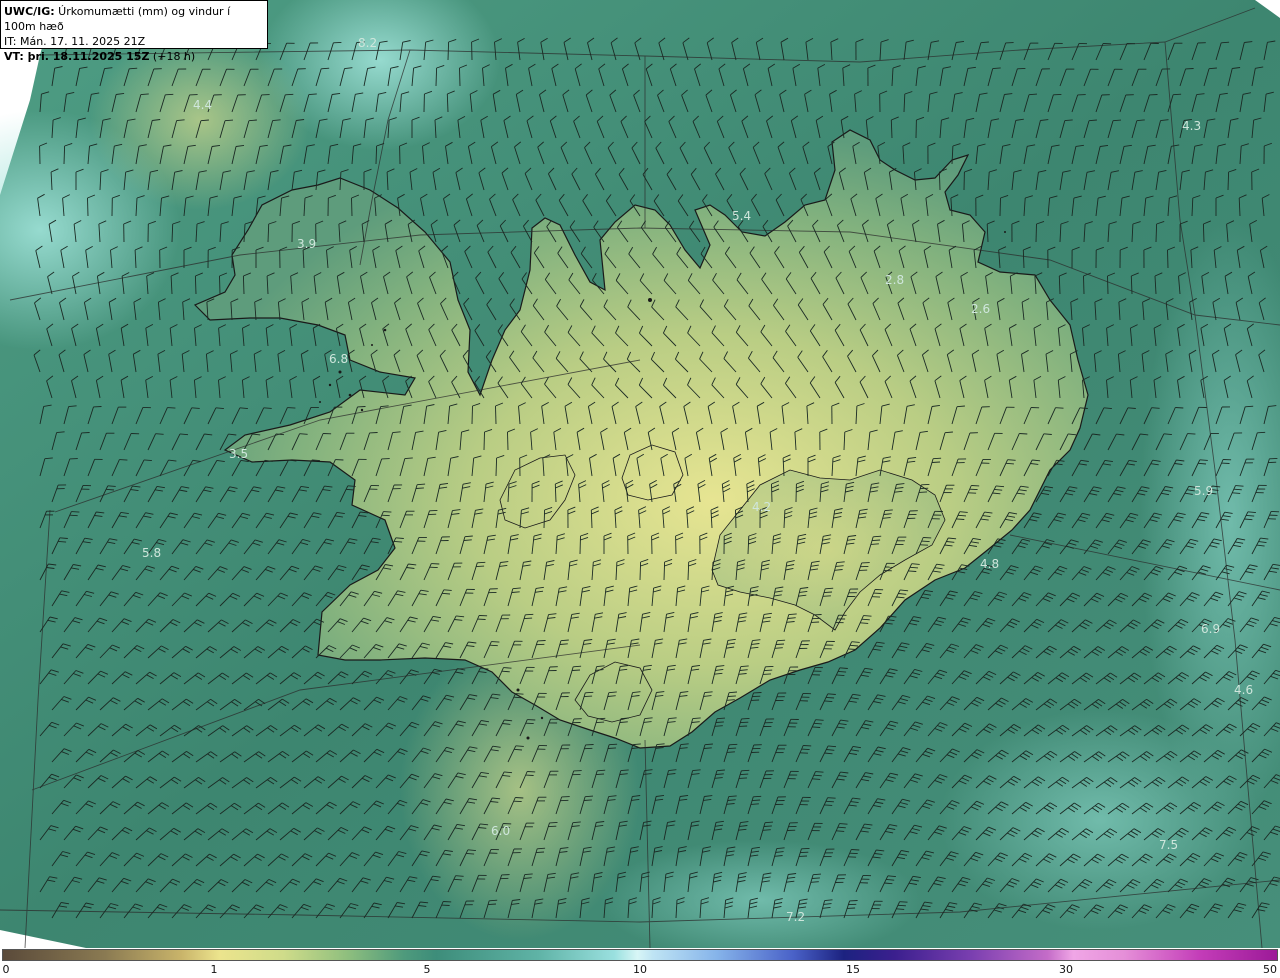  I want to click on colorbar-strip, so click(640, 955).